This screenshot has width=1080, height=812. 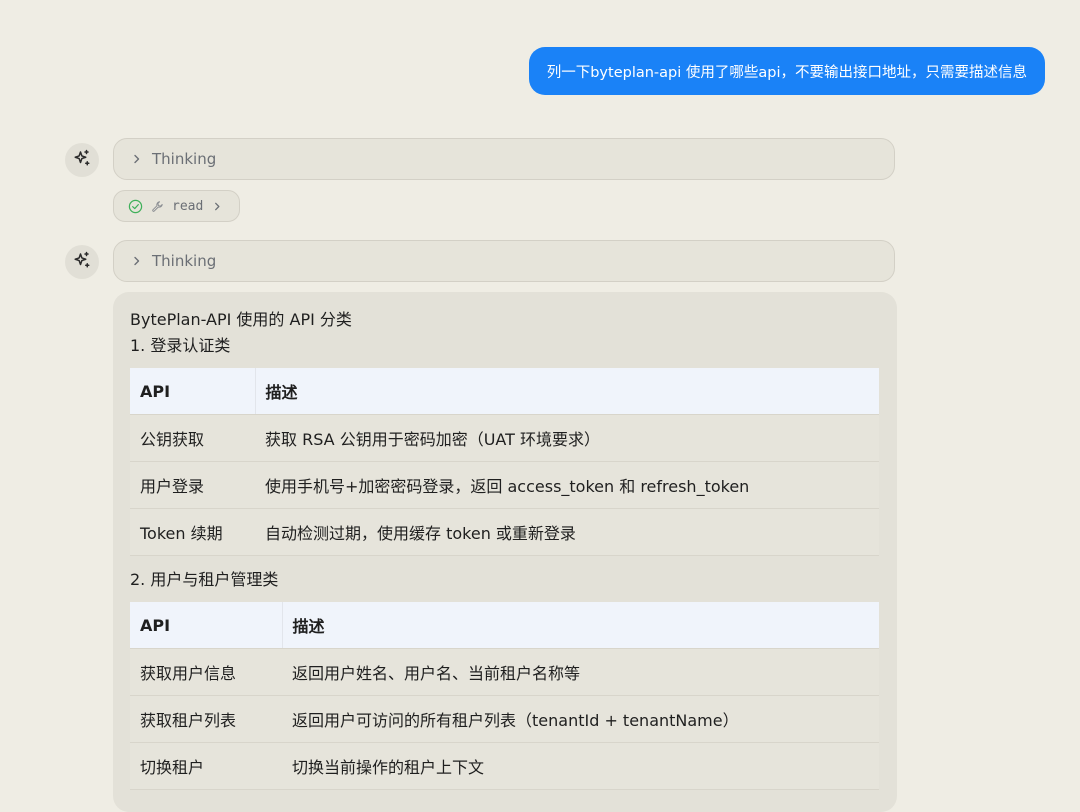 I want to click on table-row: 公钥获取 获取 RSA 公钥用于密码加密（UAT 环境要求）, so click(x=504, y=438).